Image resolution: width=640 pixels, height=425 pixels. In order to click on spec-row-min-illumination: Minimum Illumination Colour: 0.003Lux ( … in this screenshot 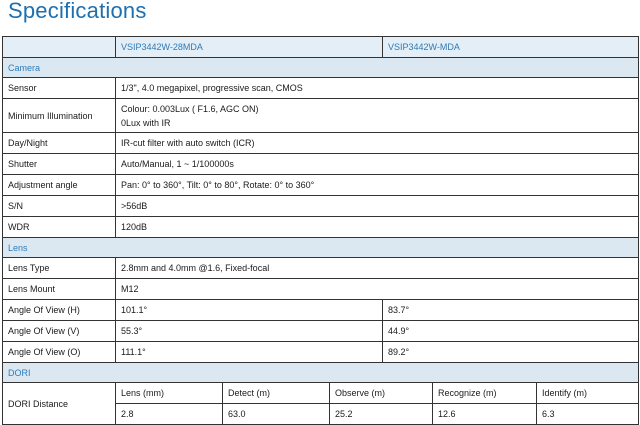, I will do `click(321, 115)`.